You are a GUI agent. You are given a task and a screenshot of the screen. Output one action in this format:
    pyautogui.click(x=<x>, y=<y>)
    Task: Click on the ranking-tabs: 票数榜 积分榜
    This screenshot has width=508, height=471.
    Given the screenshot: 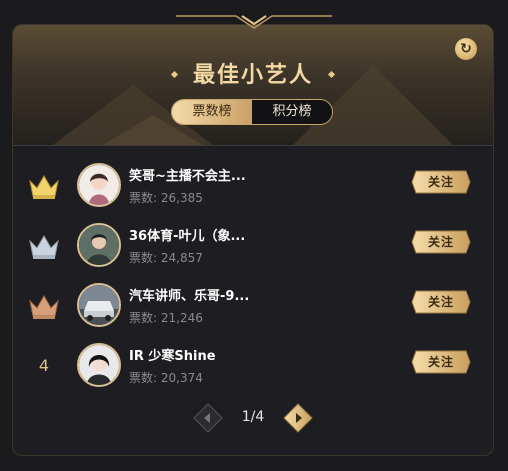 What is the action you would take?
    pyautogui.click(x=252, y=112)
    